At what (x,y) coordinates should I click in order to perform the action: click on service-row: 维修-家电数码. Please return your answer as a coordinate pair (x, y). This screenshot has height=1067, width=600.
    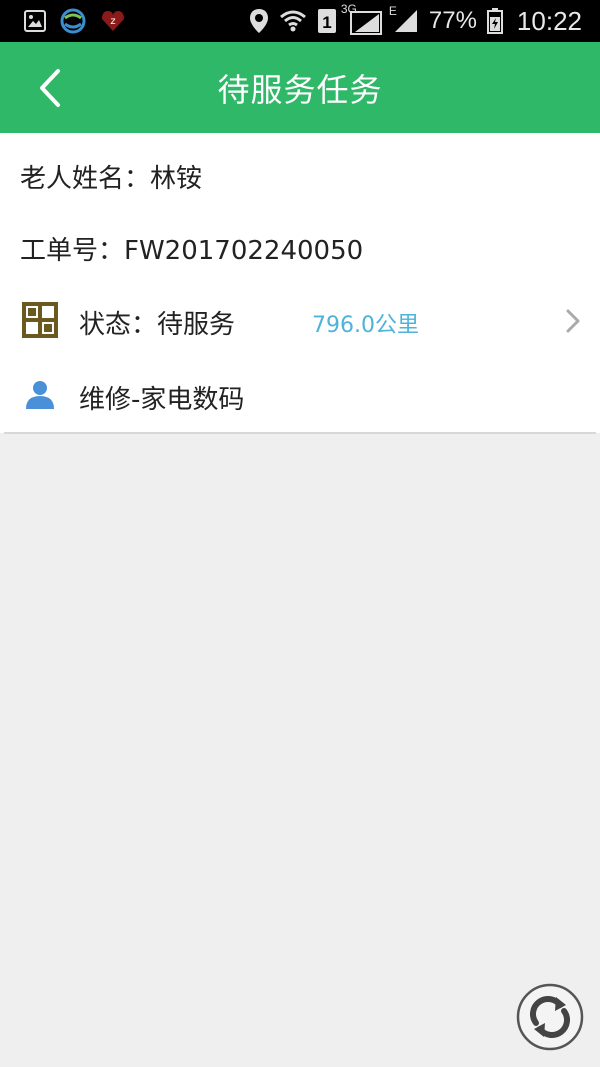
    Looking at the image, I should click on (300, 396).